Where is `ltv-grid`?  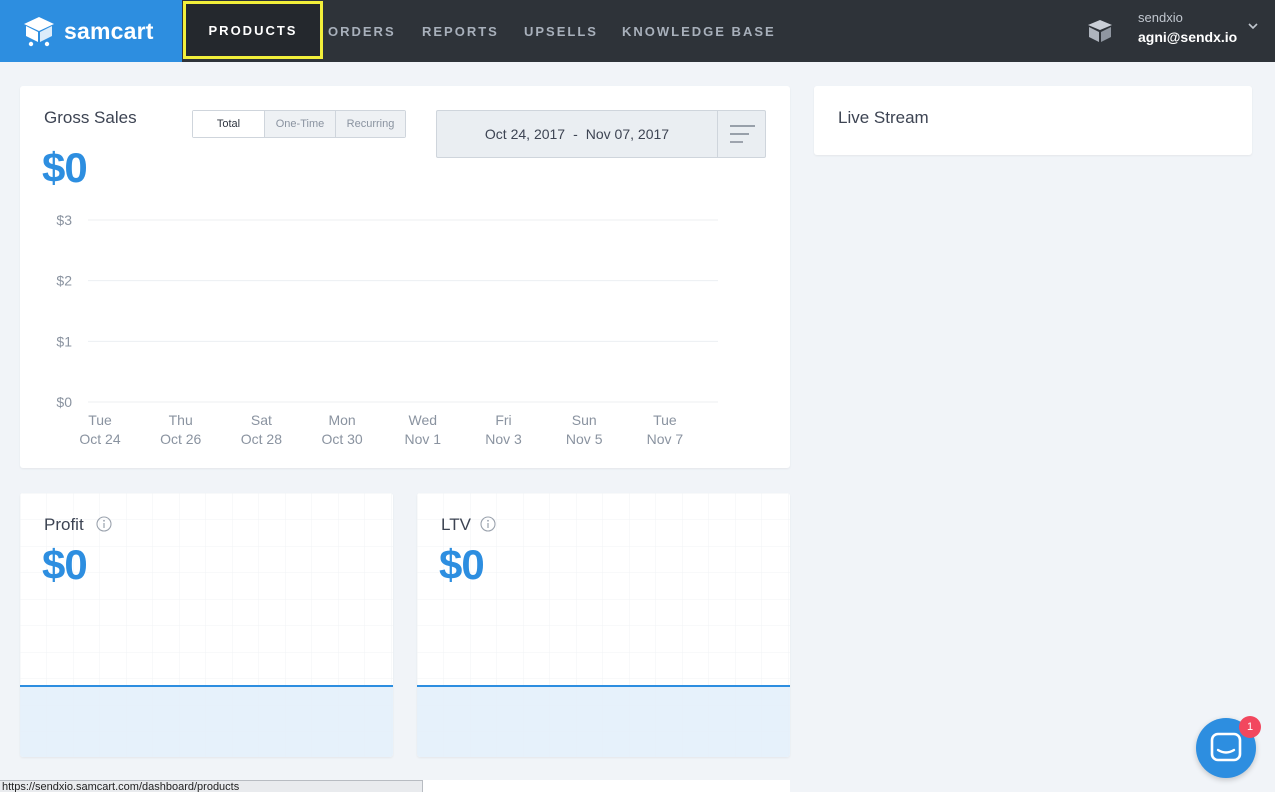
ltv-grid is located at coordinates (603, 625).